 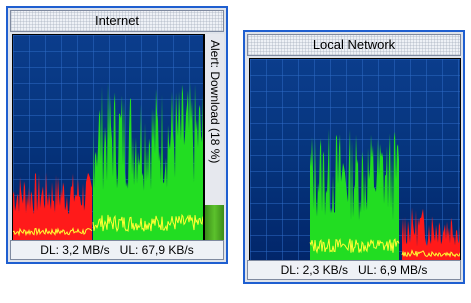 What do you see at coordinates (156, 250) in the screenshot?
I see `internet-ul-rate: UL: 67,9 KB/s` at bounding box center [156, 250].